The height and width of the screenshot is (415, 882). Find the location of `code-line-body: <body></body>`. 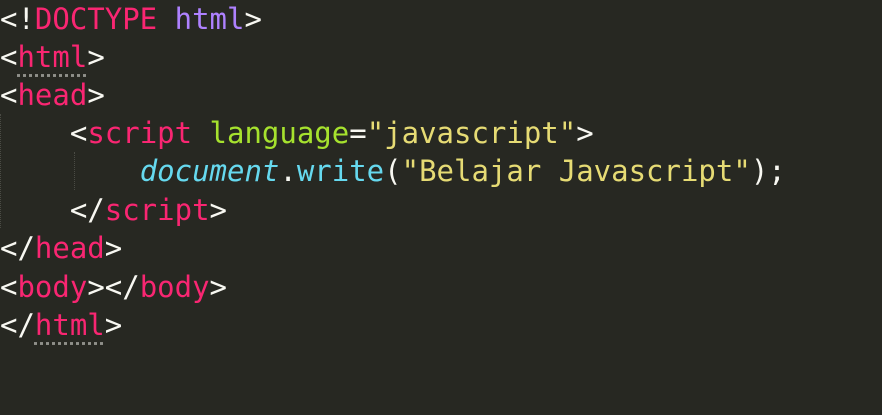

code-line-body: <body></body> is located at coordinates (113, 287).